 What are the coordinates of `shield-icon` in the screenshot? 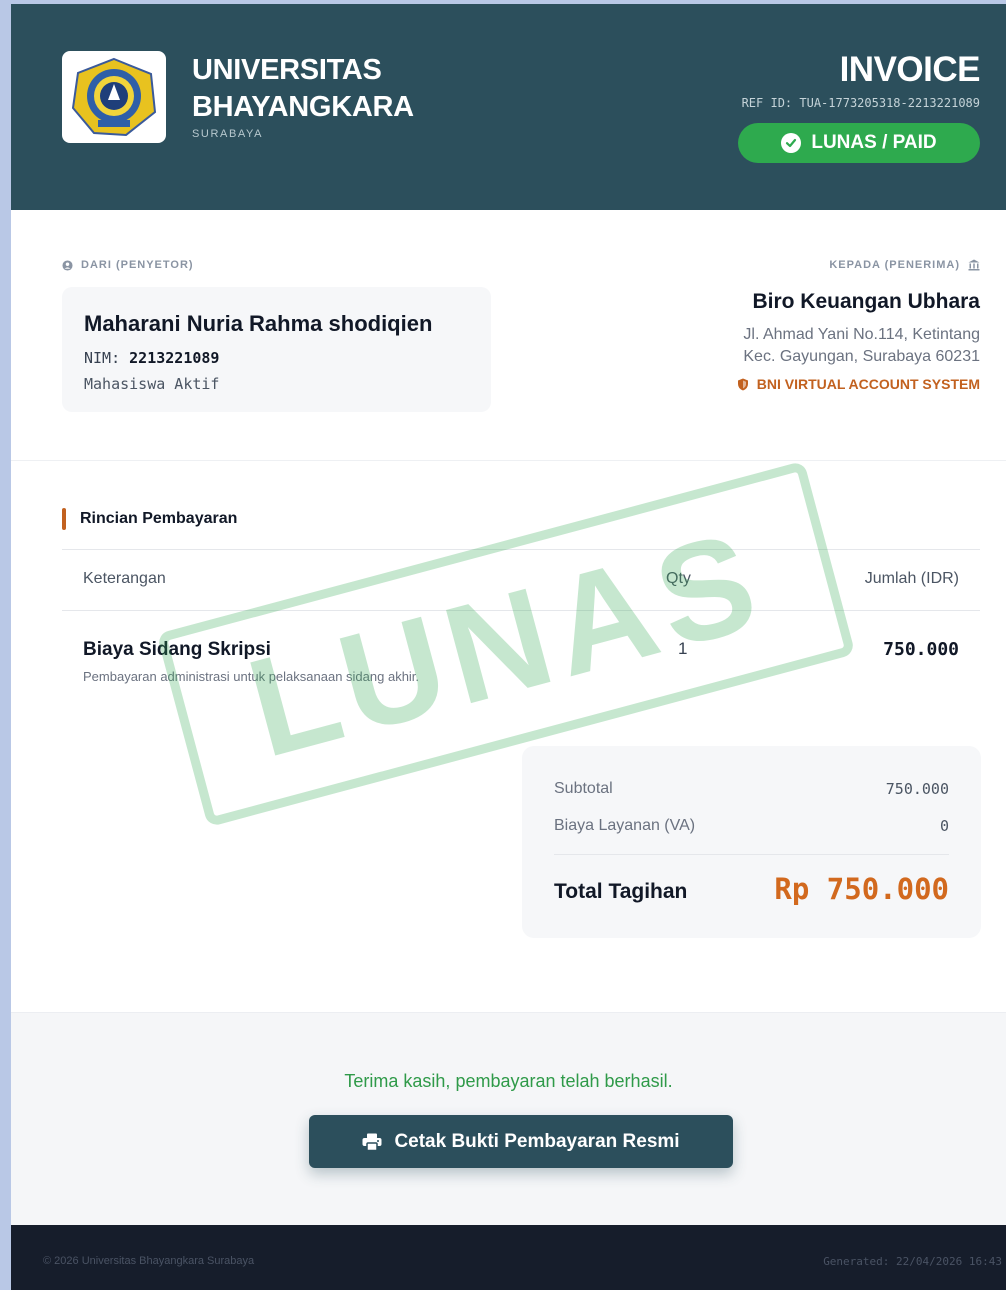 It's located at (742, 384).